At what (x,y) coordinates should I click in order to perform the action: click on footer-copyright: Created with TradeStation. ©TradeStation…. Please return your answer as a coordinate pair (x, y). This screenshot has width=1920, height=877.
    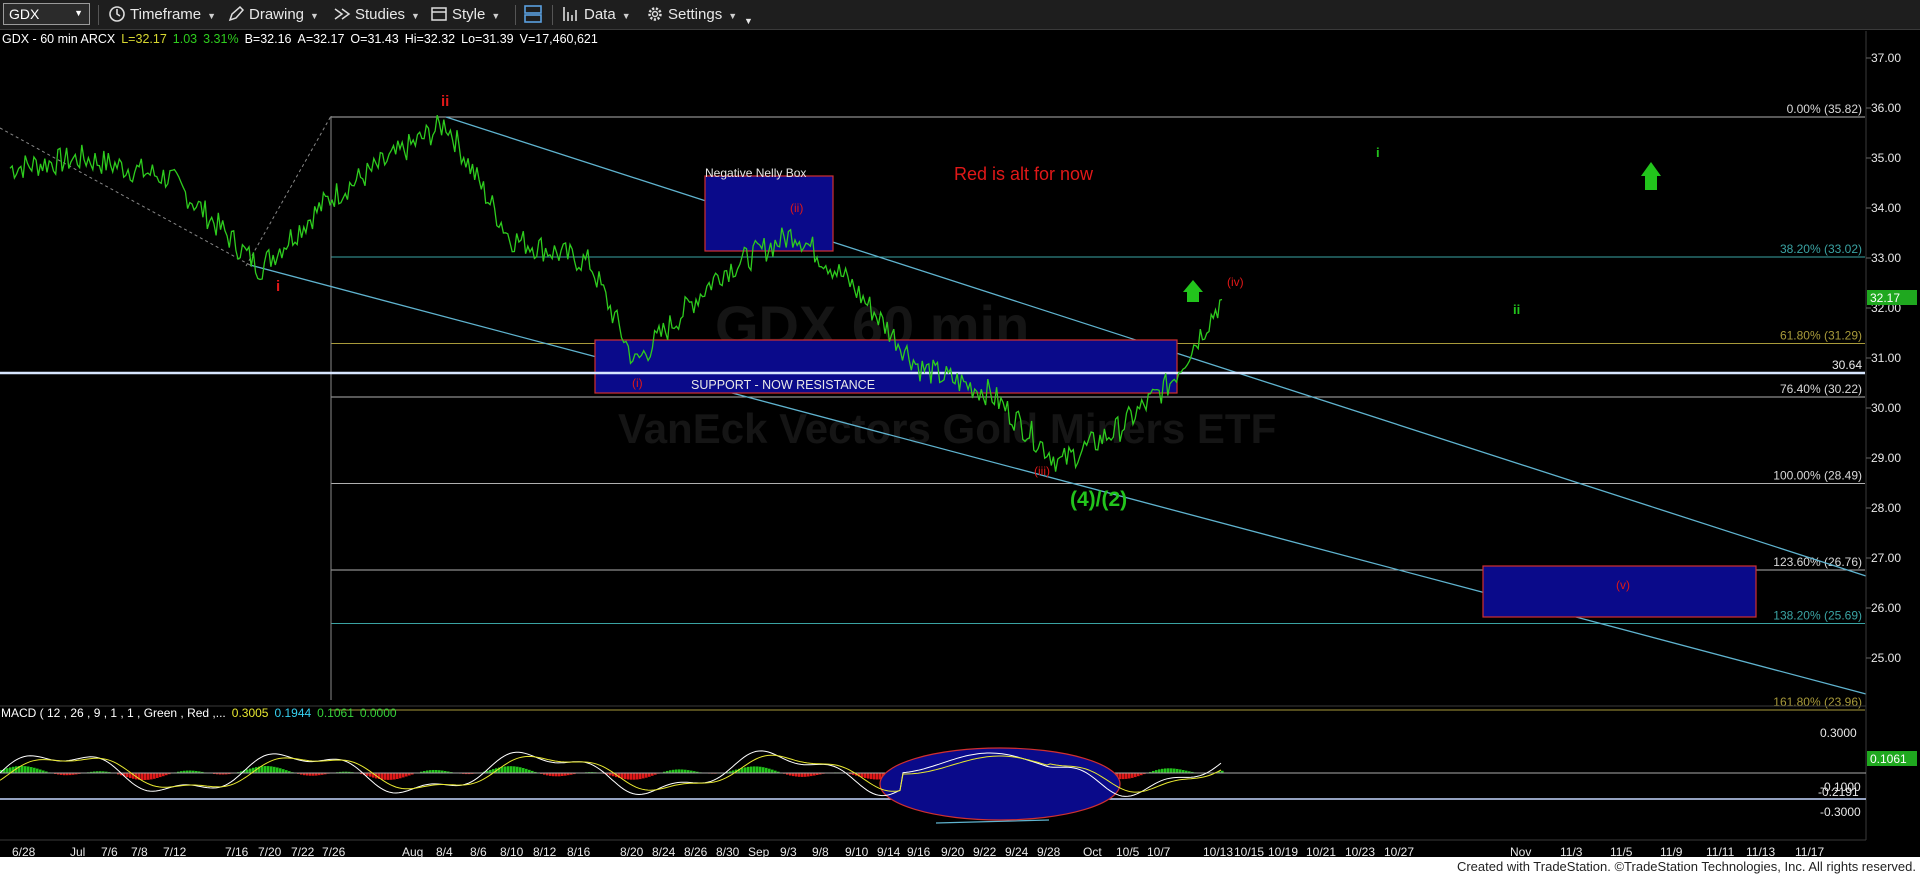
    Looking at the image, I should click on (1686, 866).